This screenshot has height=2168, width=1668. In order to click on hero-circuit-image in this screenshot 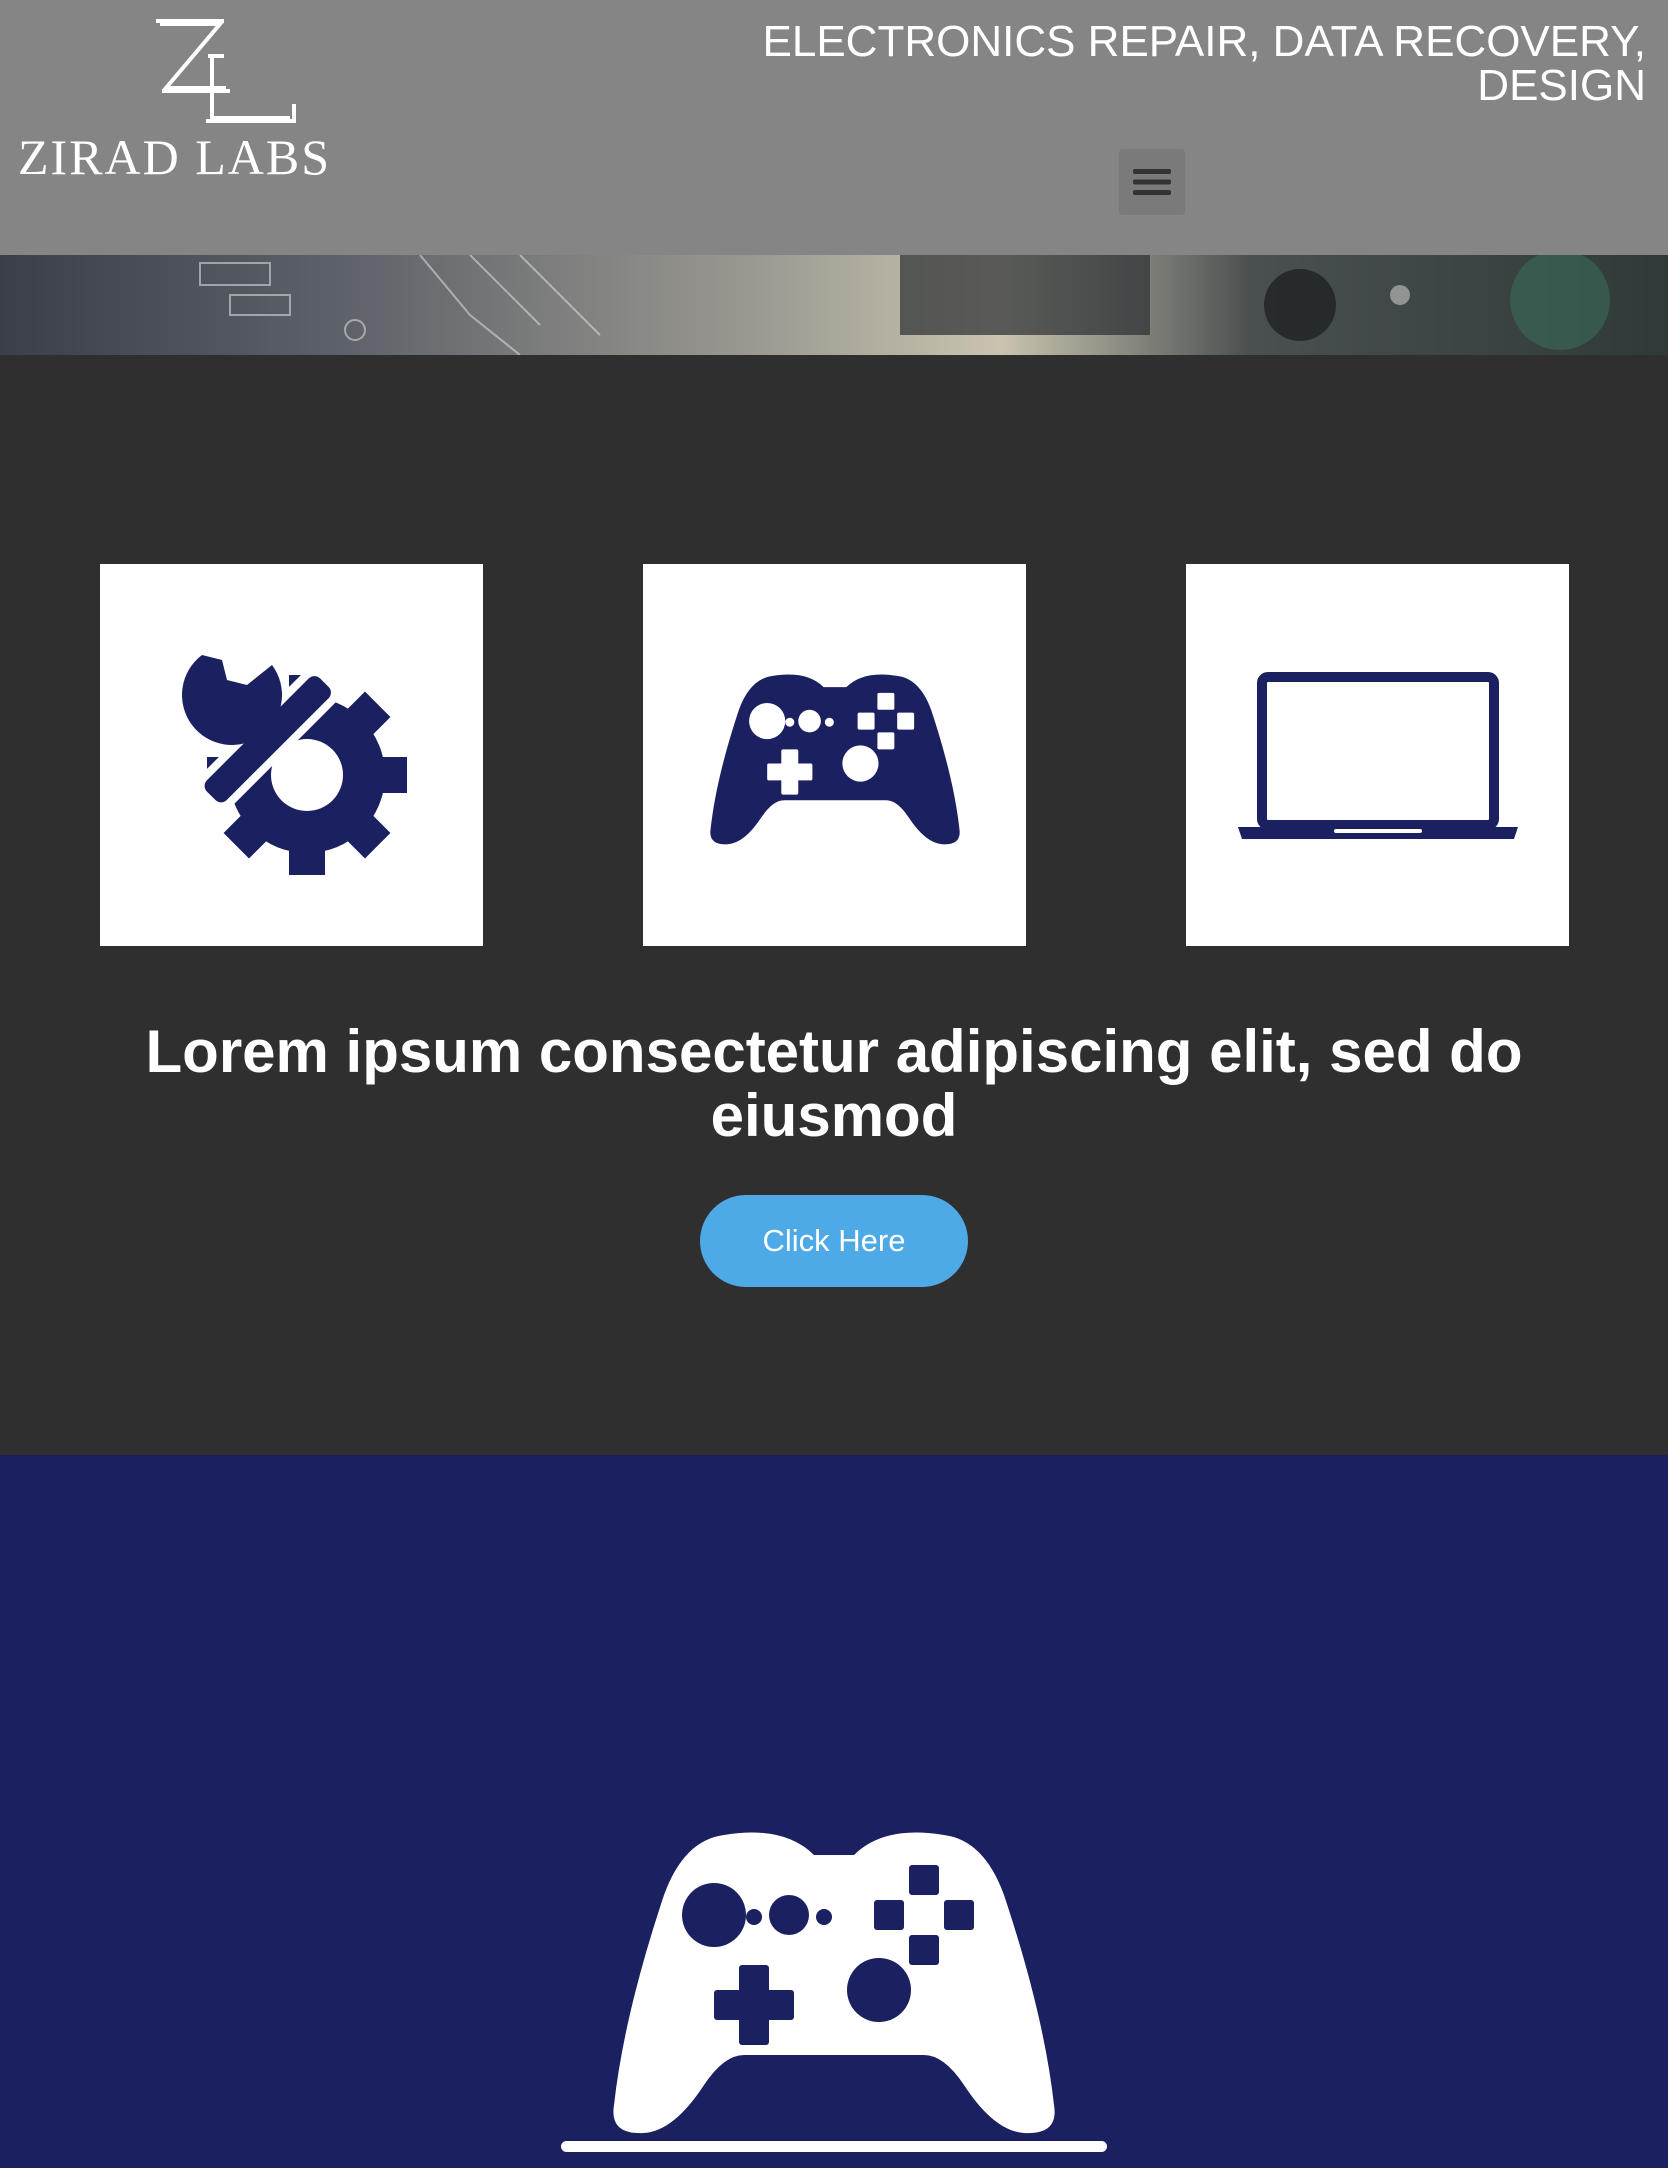, I will do `click(834, 305)`.